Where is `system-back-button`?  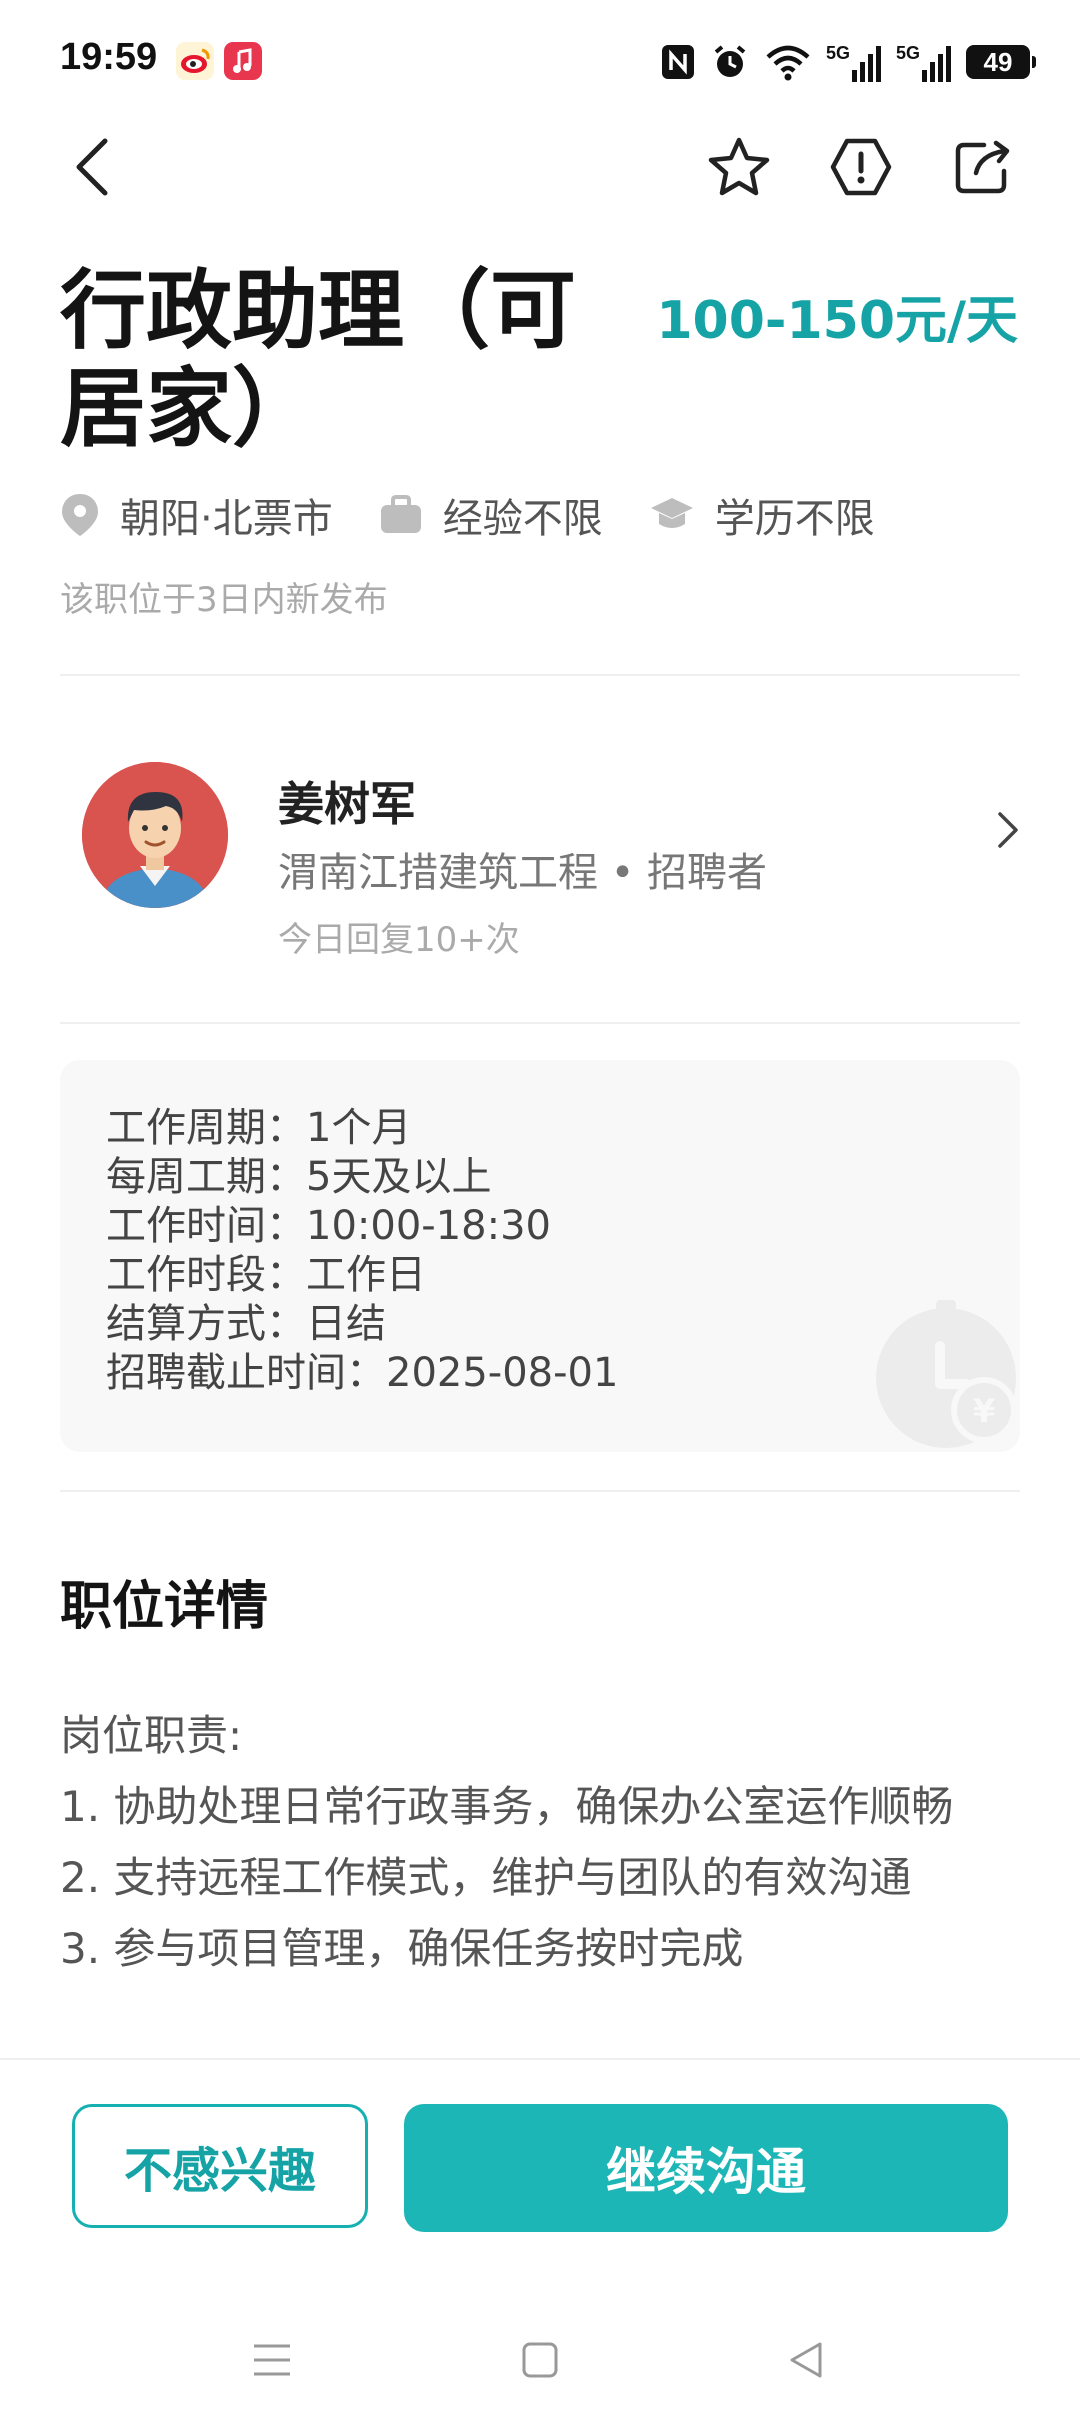
system-back-button is located at coordinates (806, 2360).